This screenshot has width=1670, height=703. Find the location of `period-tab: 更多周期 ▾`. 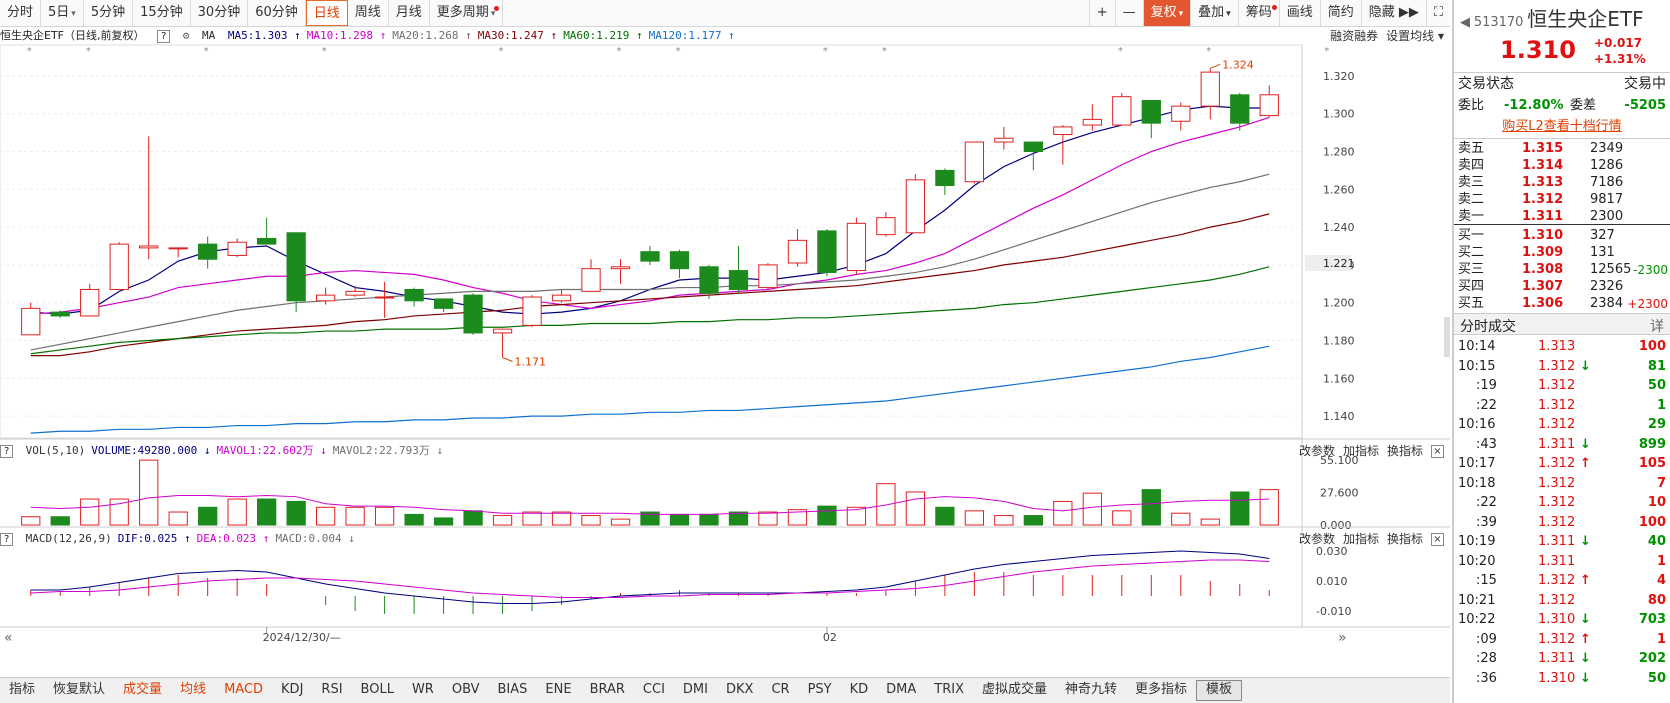

period-tab: 更多周期 ▾ is located at coordinates (467, 13).